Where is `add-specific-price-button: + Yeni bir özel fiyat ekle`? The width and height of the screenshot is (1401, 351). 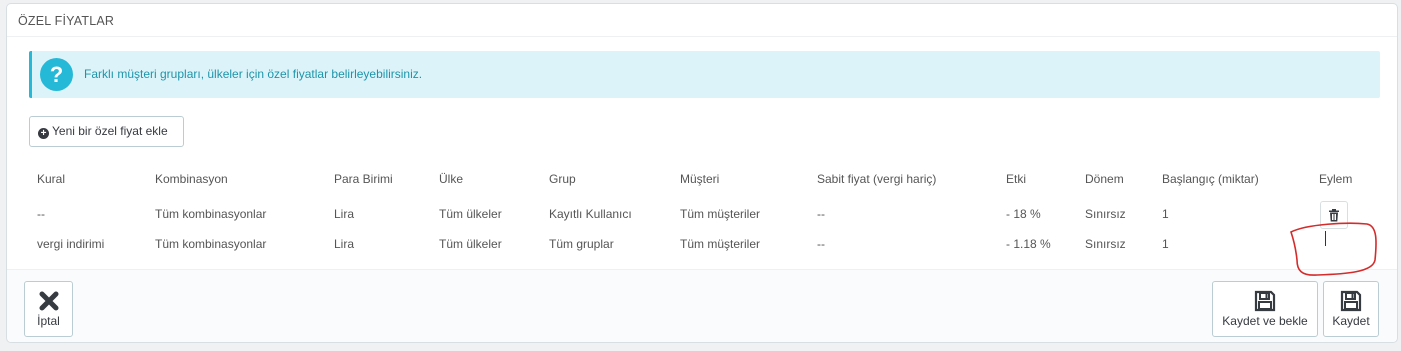 add-specific-price-button: + Yeni bir özel fiyat ekle is located at coordinates (106, 131).